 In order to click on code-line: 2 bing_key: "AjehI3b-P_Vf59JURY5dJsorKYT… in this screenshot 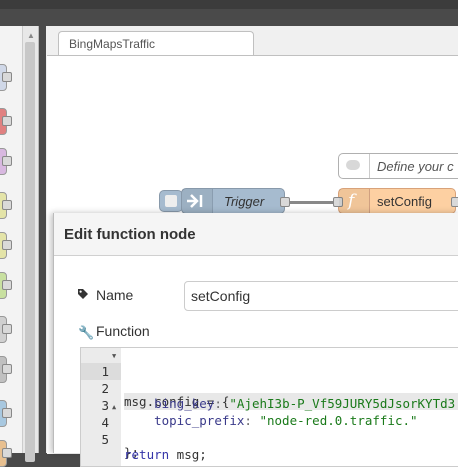, I will do `click(269, 388)`.